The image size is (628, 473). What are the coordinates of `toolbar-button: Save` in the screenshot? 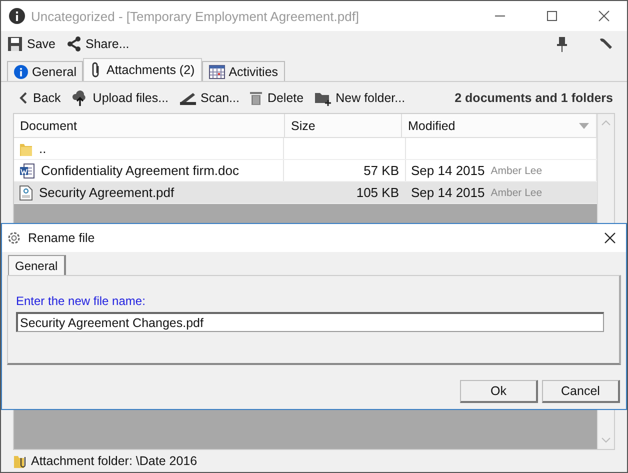 It's located at (31, 44).